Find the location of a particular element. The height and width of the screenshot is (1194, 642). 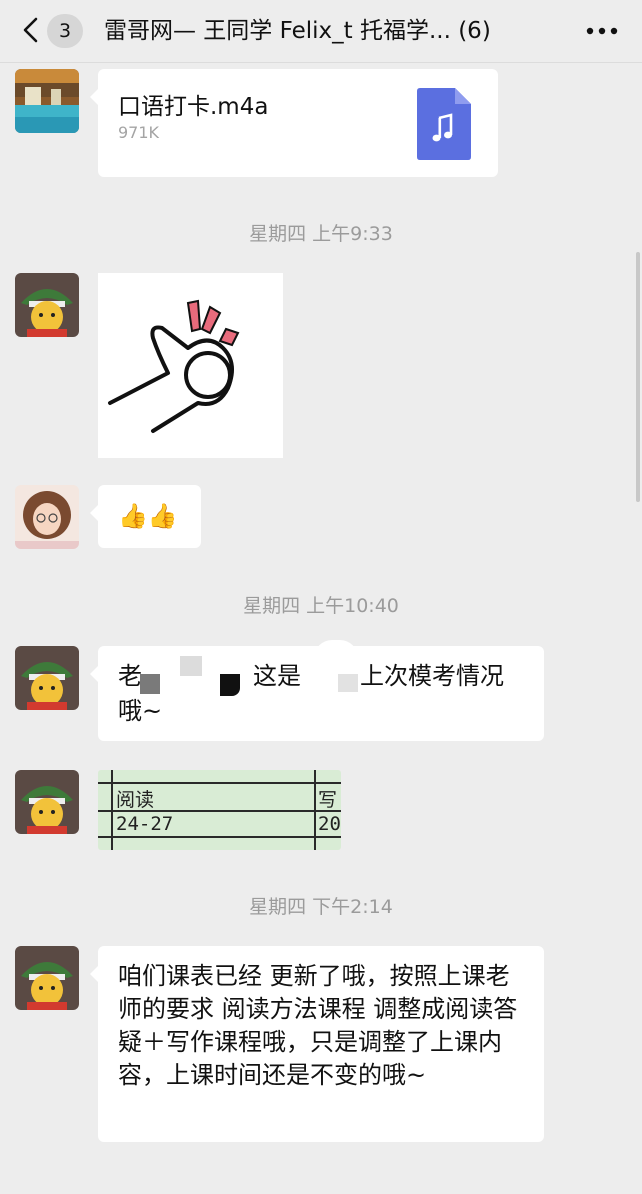

avatar-landscape is located at coordinates (47, 101).